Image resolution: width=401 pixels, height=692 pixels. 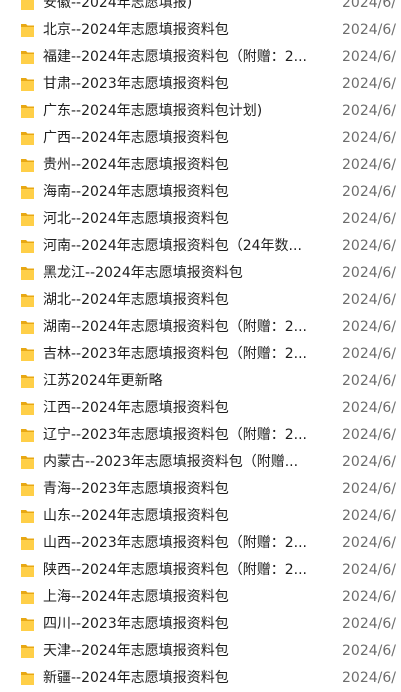 What do you see at coordinates (136, 678) in the screenshot?
I see `file-name: 新疆--2024年志愿填报资料包` at bounding box center [136, 678].